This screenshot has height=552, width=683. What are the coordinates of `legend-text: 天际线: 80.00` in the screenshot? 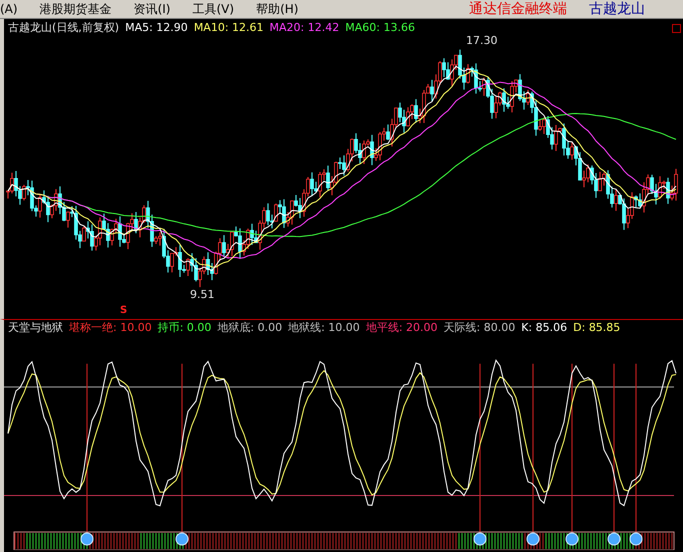 It's located at (480, 328).